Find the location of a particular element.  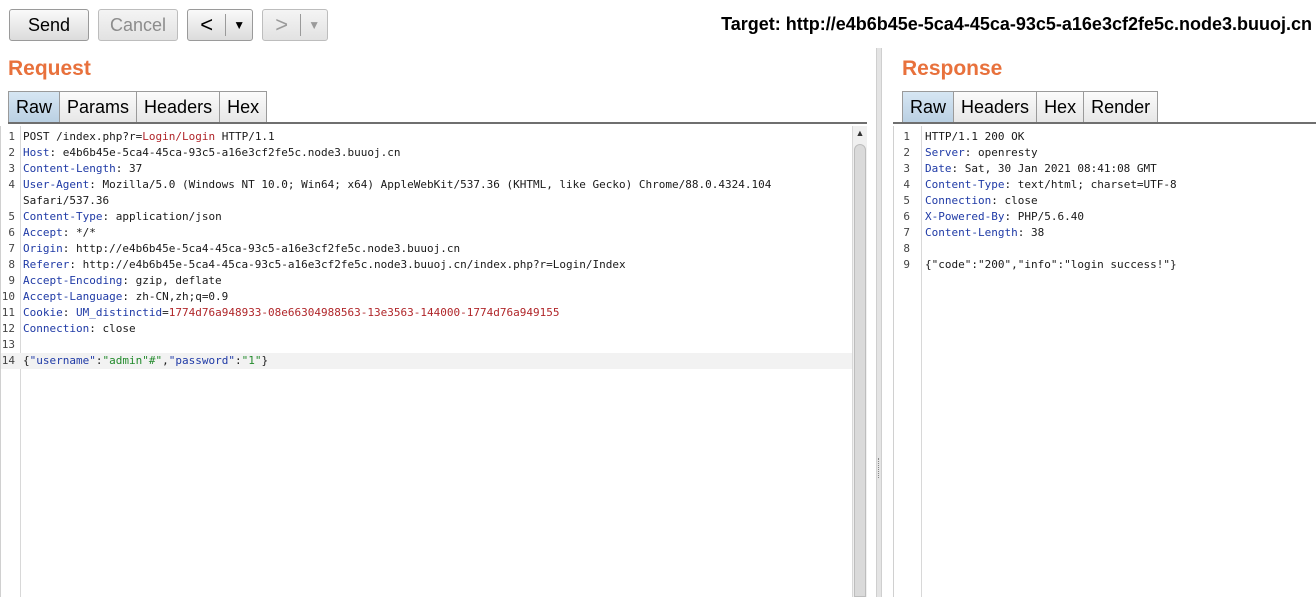

token: Referer is located at coordinates (46, 264).